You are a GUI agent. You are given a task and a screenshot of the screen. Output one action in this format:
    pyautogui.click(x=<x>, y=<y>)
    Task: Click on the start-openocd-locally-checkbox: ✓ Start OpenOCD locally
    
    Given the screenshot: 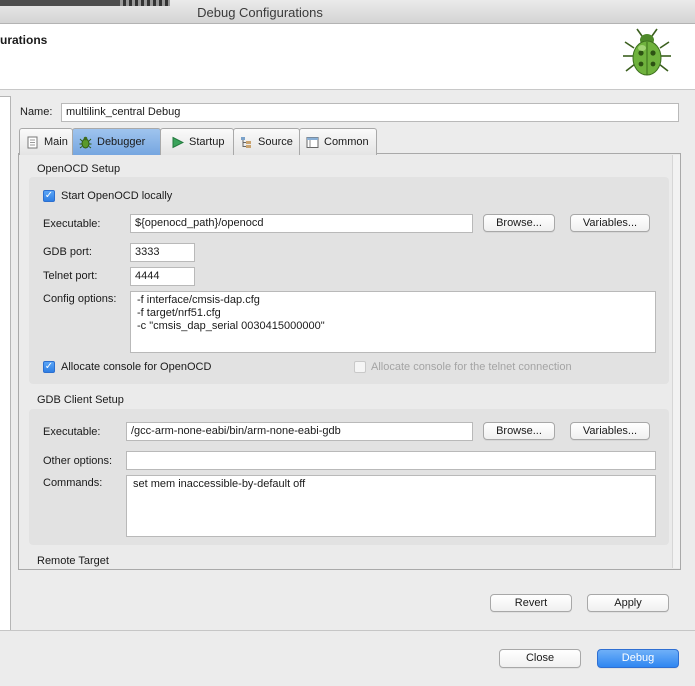 What is the action you would take?
    pyautogui.click(x=107, y=196)
    